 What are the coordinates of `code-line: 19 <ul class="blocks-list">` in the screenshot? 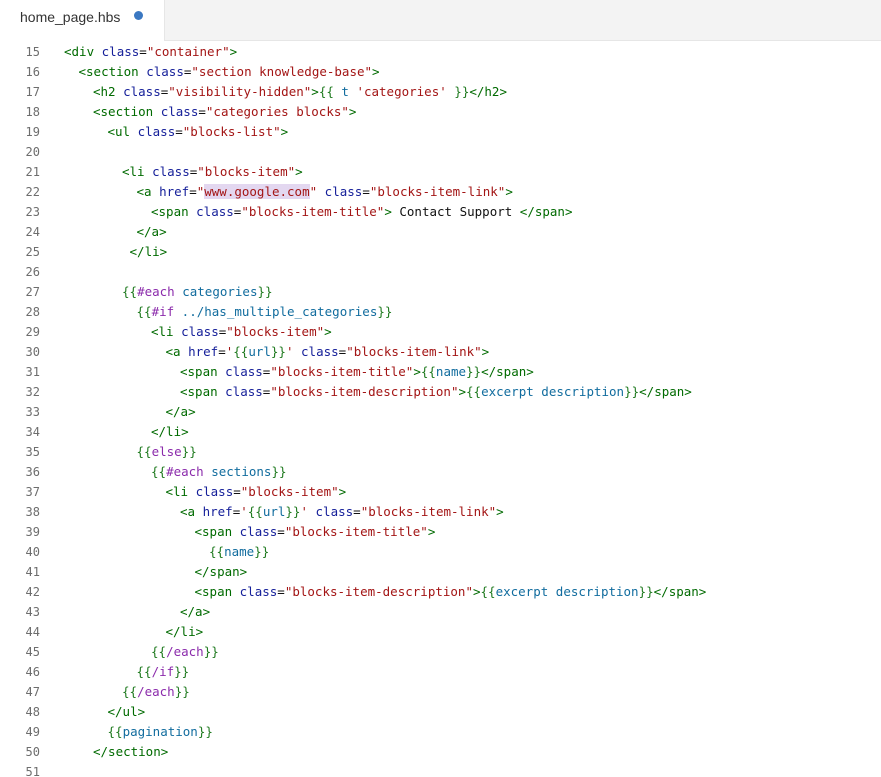 It's located at (440, 132).